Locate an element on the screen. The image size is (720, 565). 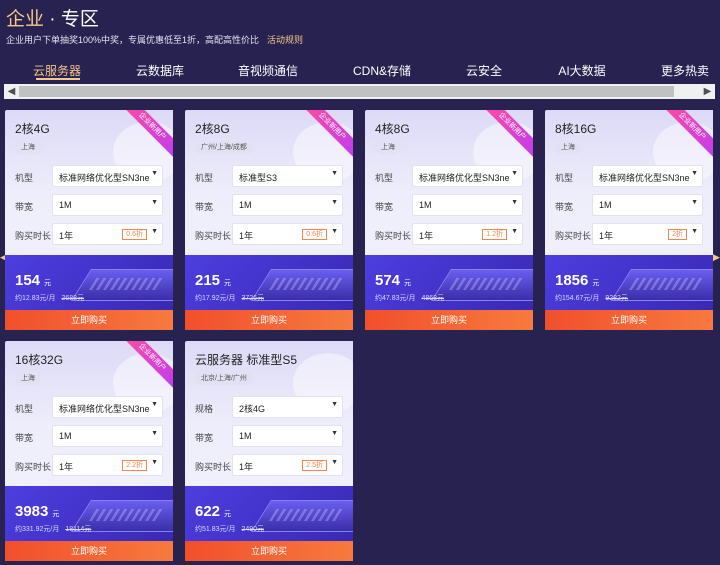
card-title: 云服务器 标准型S5 is located at coordinates (246, 360).